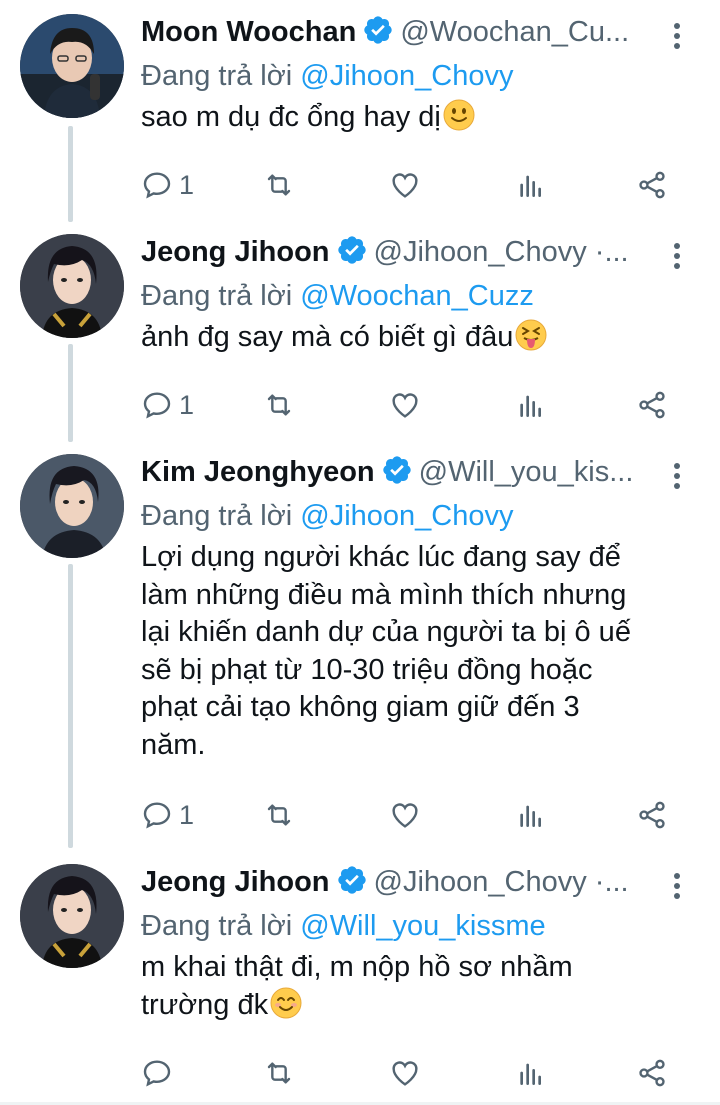  Describe the element at coordinates (423, 1006) in the screenshot. I see `tweet-text-line: trường đk` at that location.